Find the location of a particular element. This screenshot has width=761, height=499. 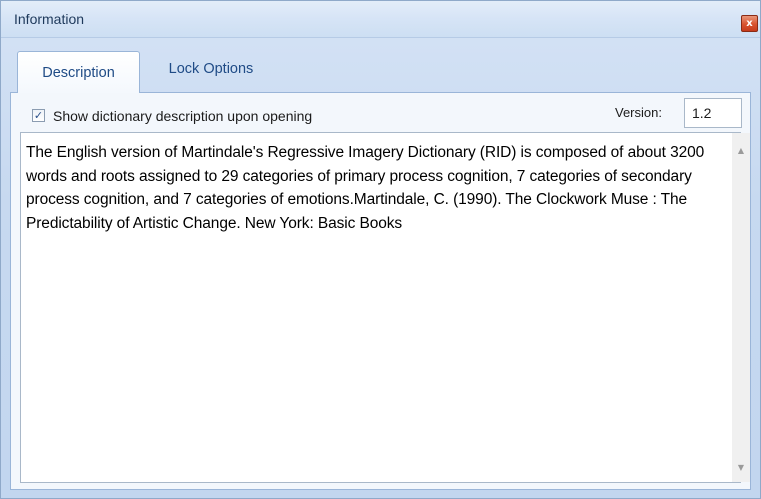

version-label: Version: is located at coordinates (638, 112).